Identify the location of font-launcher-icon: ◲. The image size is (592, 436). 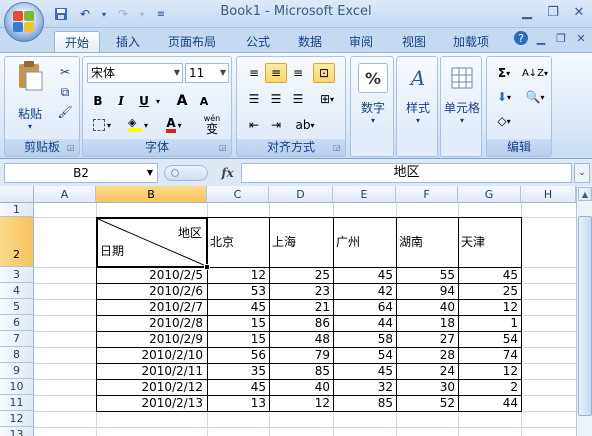
(224, 148).